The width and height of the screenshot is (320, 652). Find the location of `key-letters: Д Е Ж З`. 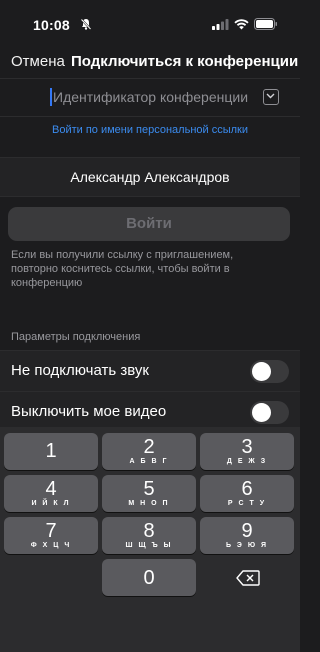

key-letters: Д Е Ж З is located at coordinates (247, 461).